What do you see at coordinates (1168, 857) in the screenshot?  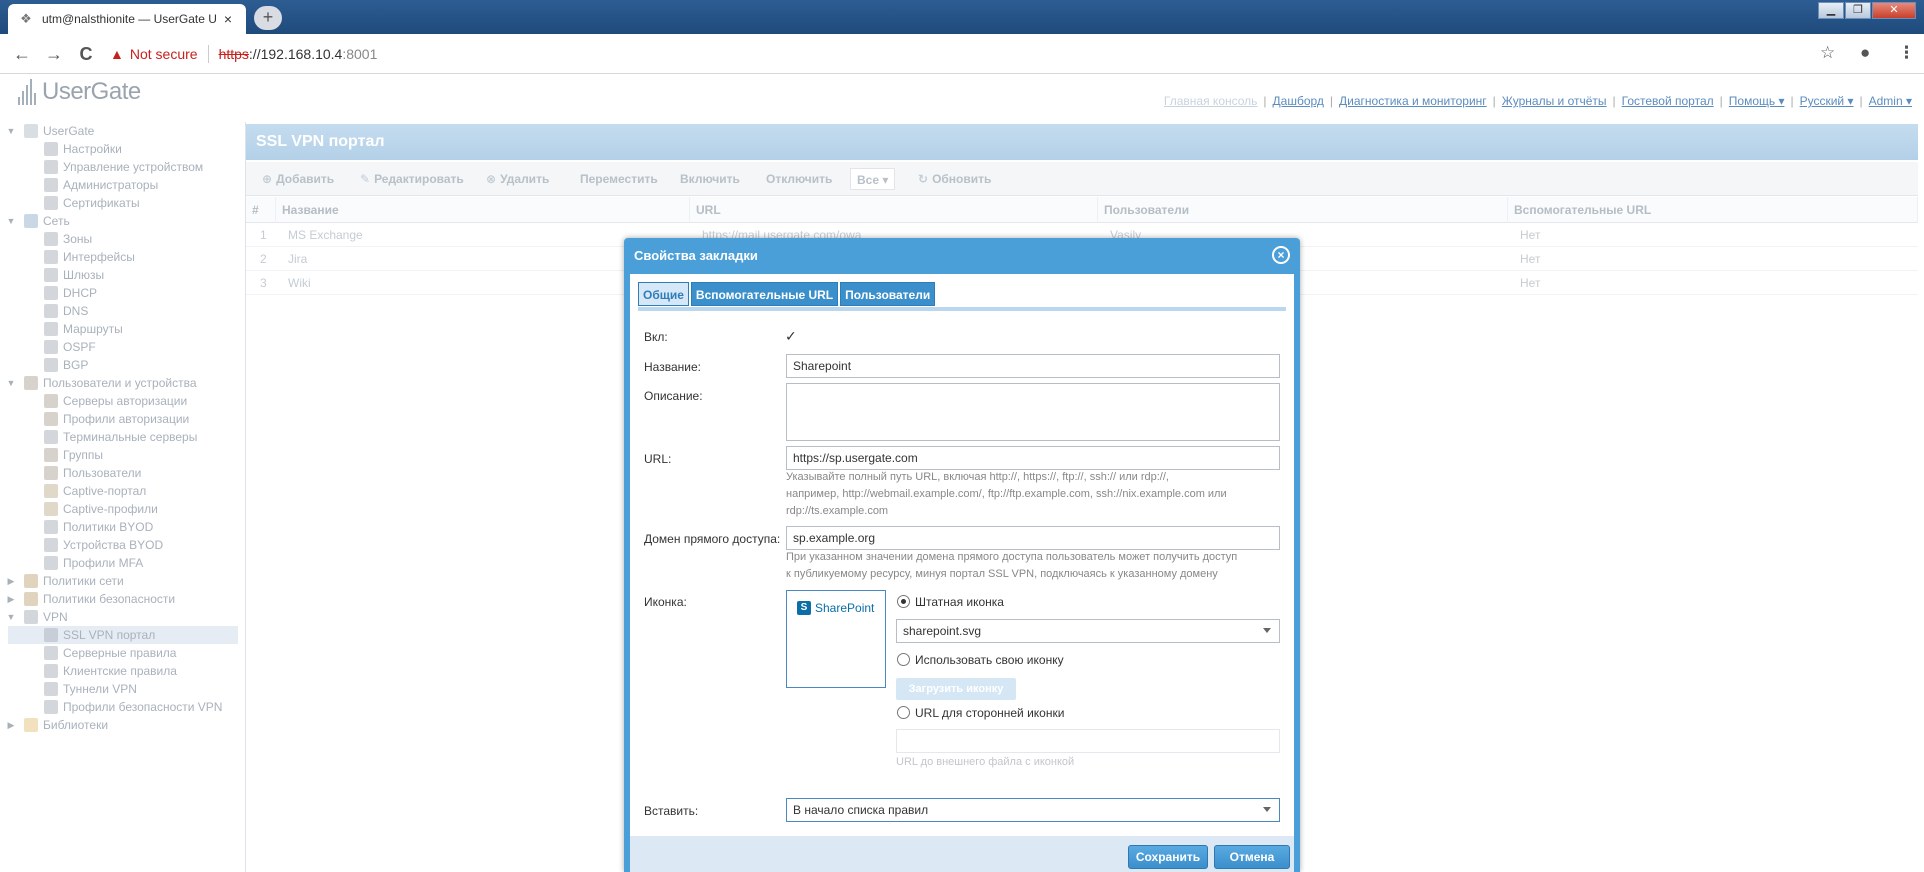 I see `save-button: Сохранить` at bounding box center [1168, 857].